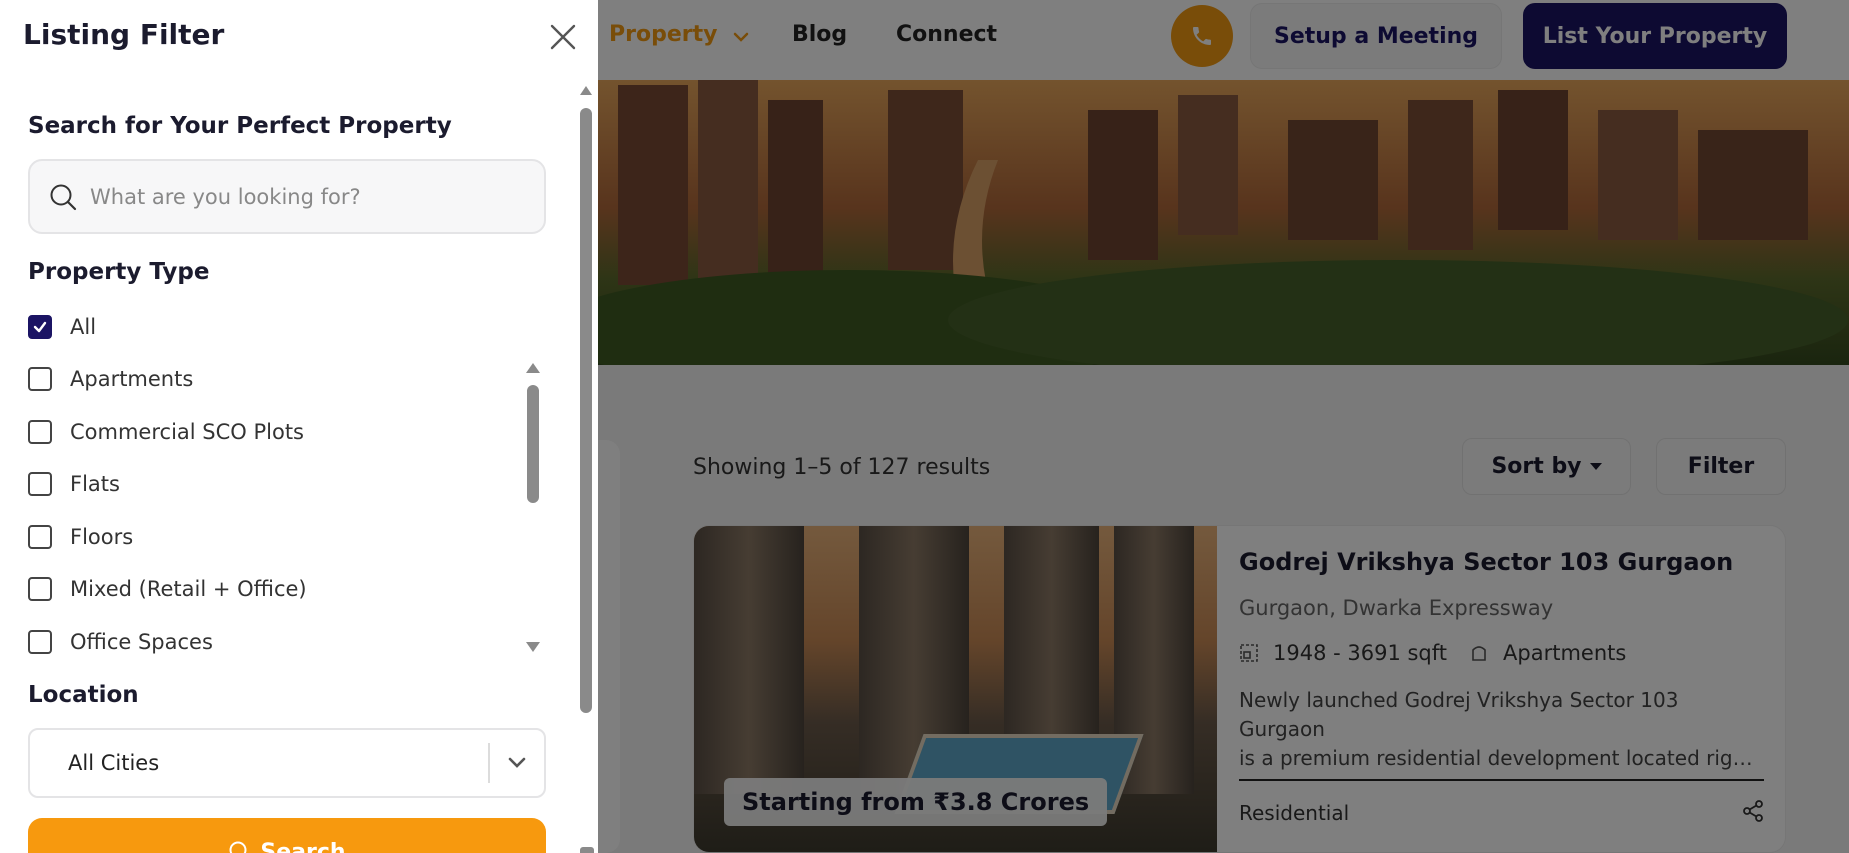 This screenshot has height=853, width=1849. What do you see at coordinates (119, 272) in the screenshot?
I see `property-type-heading: Property Type` at bounding box center [119, 272].